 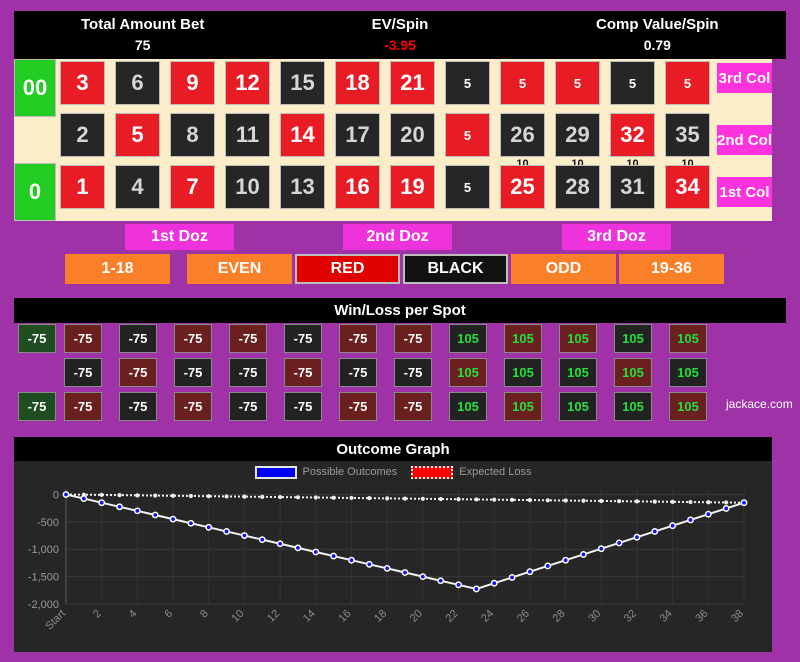 What do you see at coordinates (357, 187) in the screenshot?
I see `number-cell: 16` at bounding box center [357, 187].